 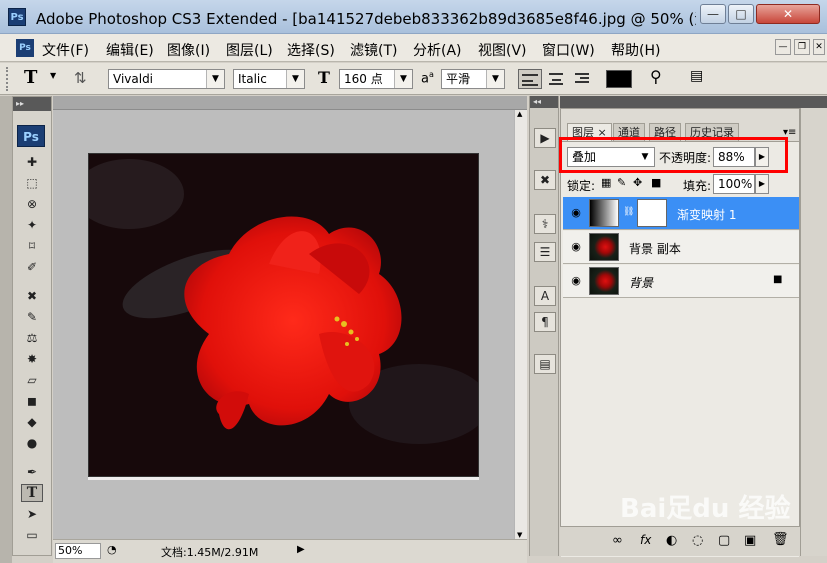 What do you see at coordinates (750, 540) in the screenshot?
I see `new-layer-icon: ▣` at bounding box center [750, 540].